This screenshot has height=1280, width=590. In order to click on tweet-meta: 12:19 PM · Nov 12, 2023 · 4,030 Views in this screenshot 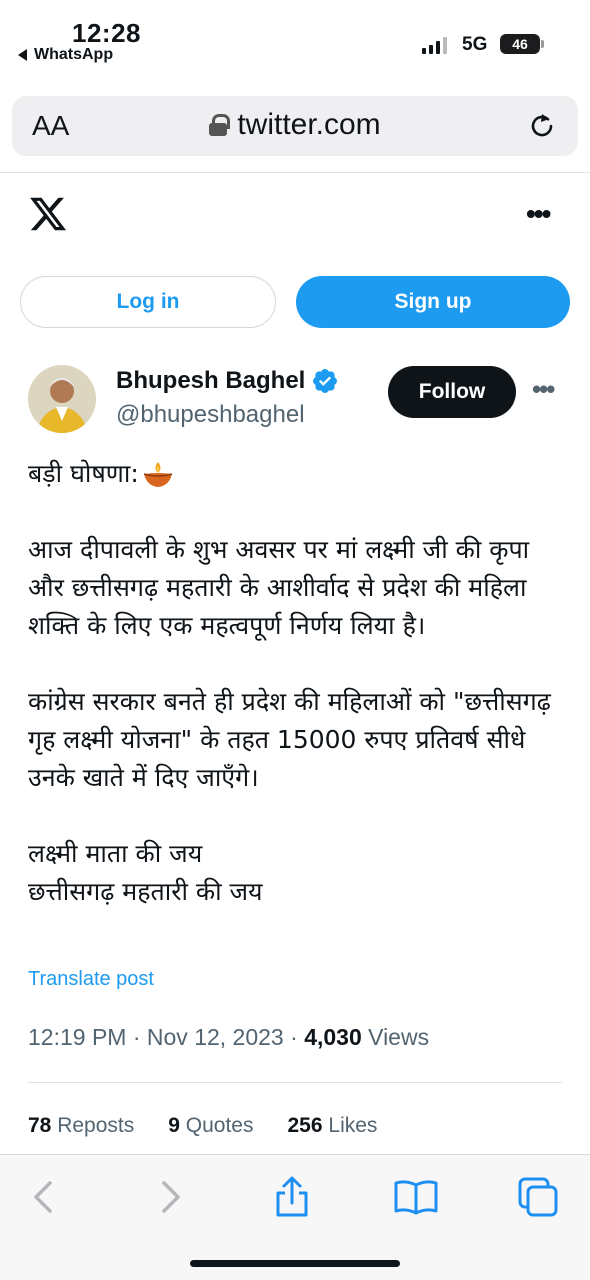, I will do `click(228, 1037)`.